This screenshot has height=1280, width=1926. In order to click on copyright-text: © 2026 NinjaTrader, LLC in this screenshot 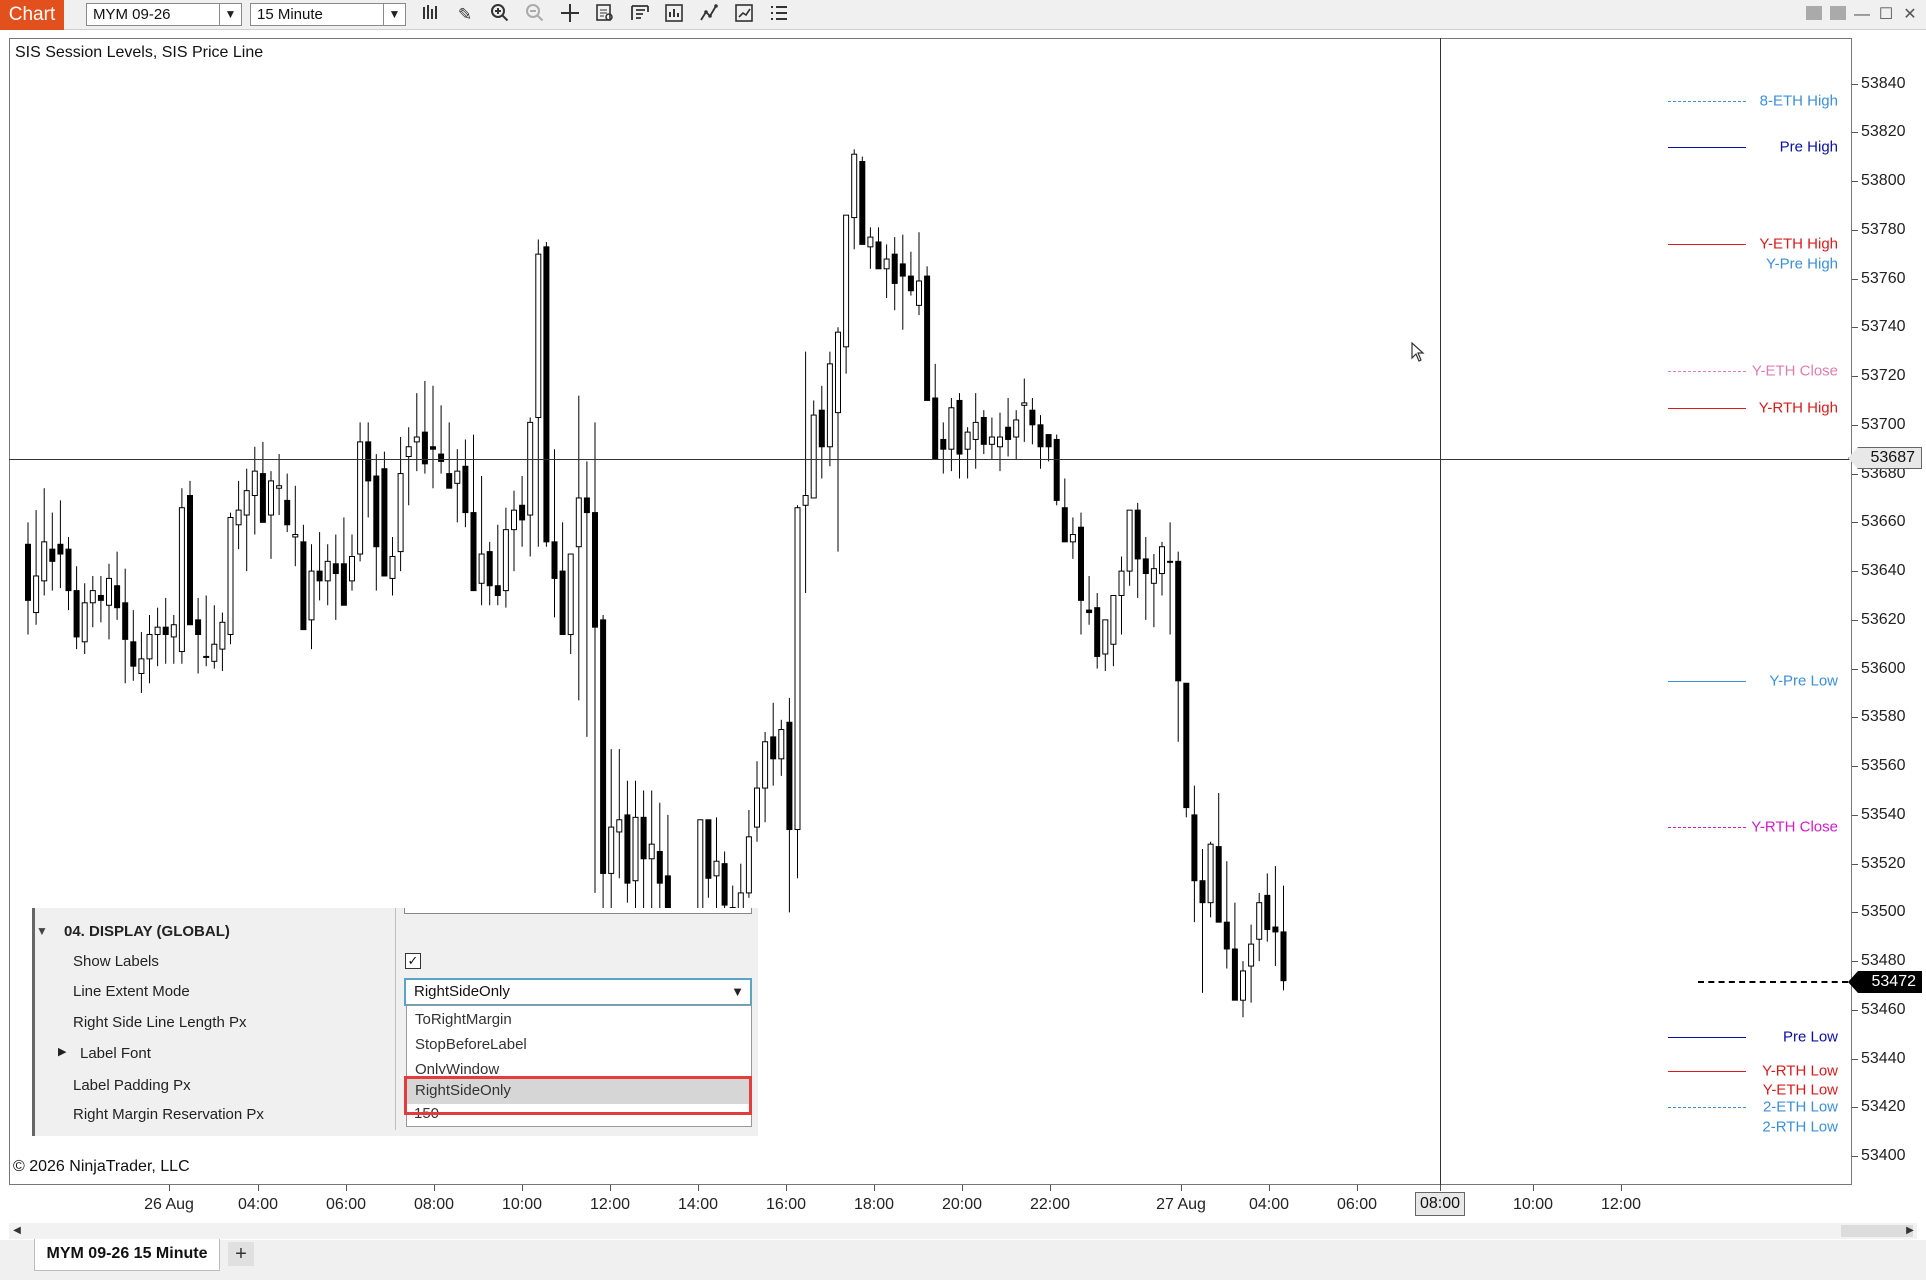, I will do `click(101, 1166)`.